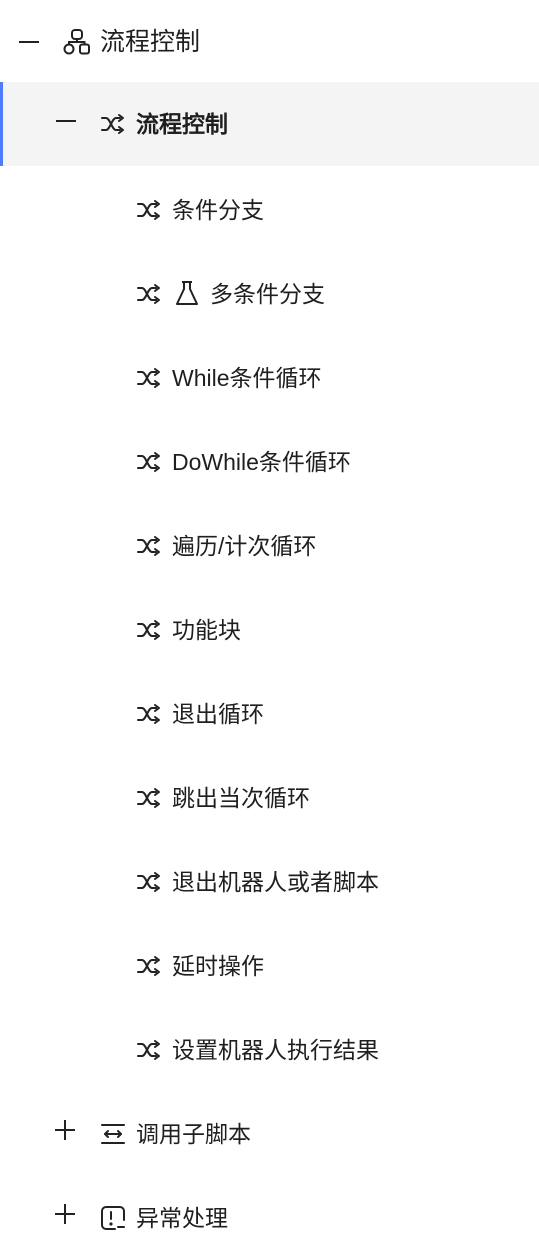  What do you see at coordinates (244, 546) in the screenshot?
I see `tree-item-label: 遍历/计次循环` at bounding box center [244, 546].